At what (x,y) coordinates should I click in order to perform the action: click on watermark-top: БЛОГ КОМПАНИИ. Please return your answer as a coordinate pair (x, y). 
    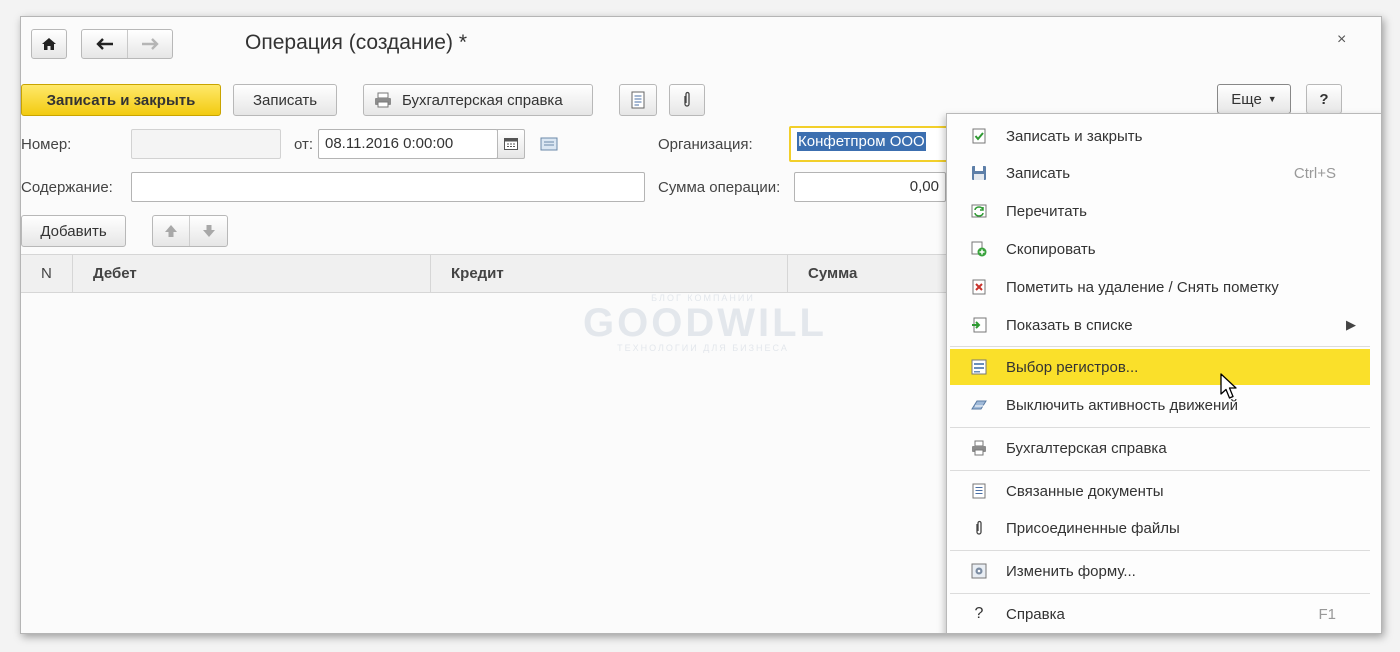
    Looking at the image, I should click on (703, 298).